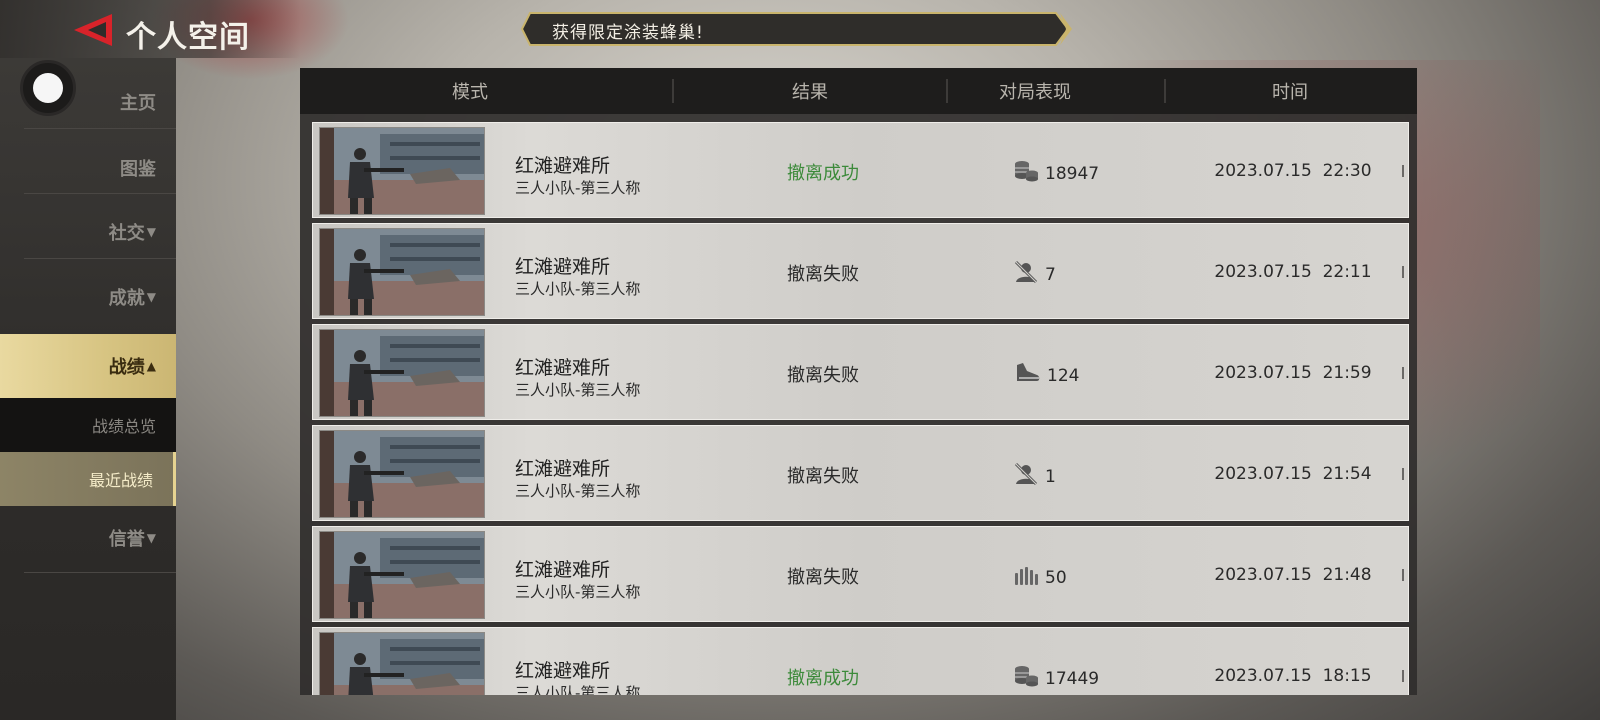  Describe the element at coordinates (88, 366) in the screenshot. I see `sidebar-item-records: 战绩 ▲` at that location.